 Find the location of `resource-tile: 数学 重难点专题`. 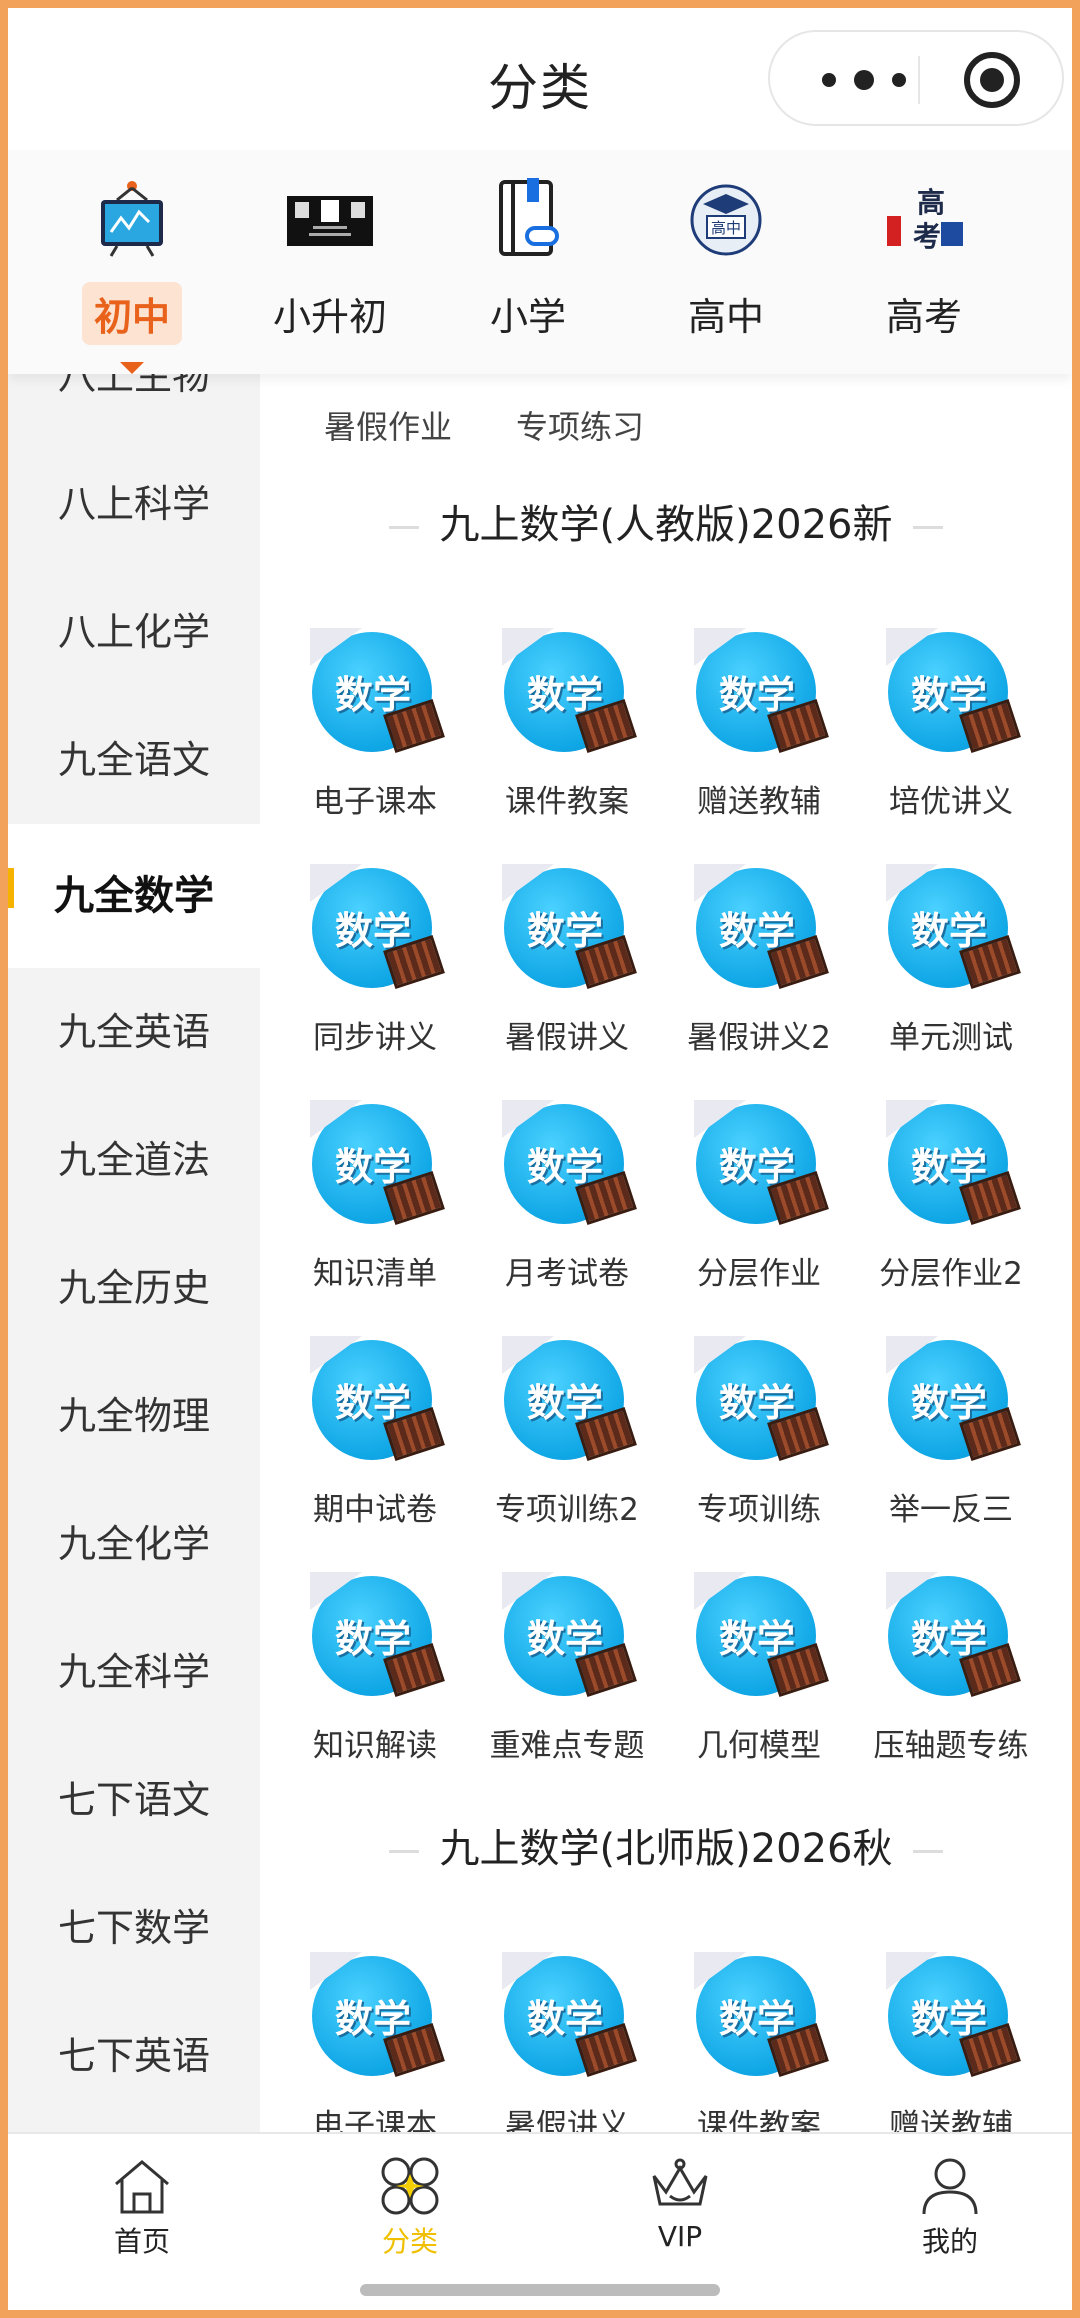

resource-tile: 数学 重难点专题 is located at coordinates (567, 1670).